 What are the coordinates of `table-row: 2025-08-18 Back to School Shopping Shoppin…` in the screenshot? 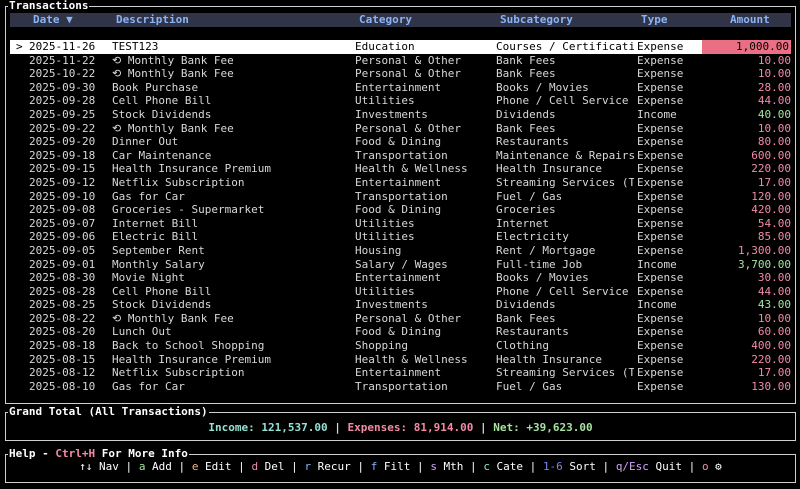 It's located at (400, 346).